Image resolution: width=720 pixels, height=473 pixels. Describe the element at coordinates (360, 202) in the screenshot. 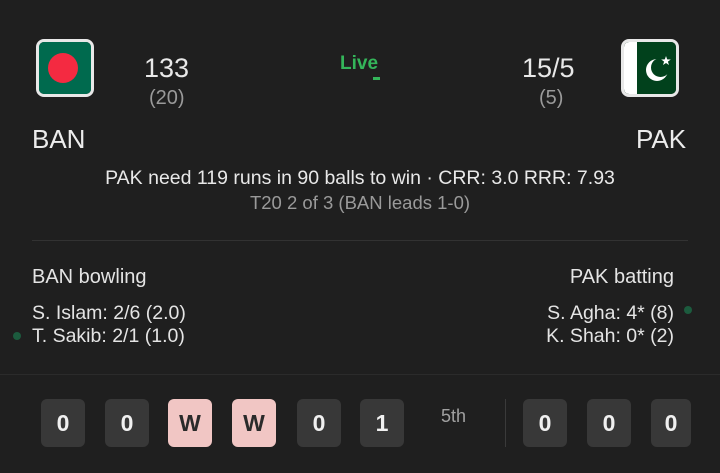

I see `series-status: T20 2 of 3 (BAN leads 1-0)` at that location.